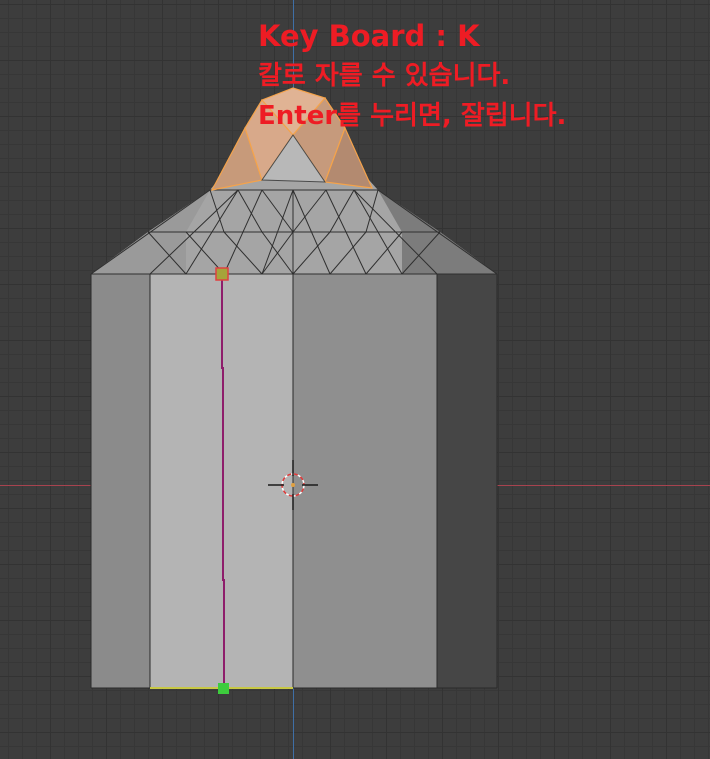 This screenshot has width=710, height=759. I want to click on annotation-line-1: Key Board : K, so click(369, 36).